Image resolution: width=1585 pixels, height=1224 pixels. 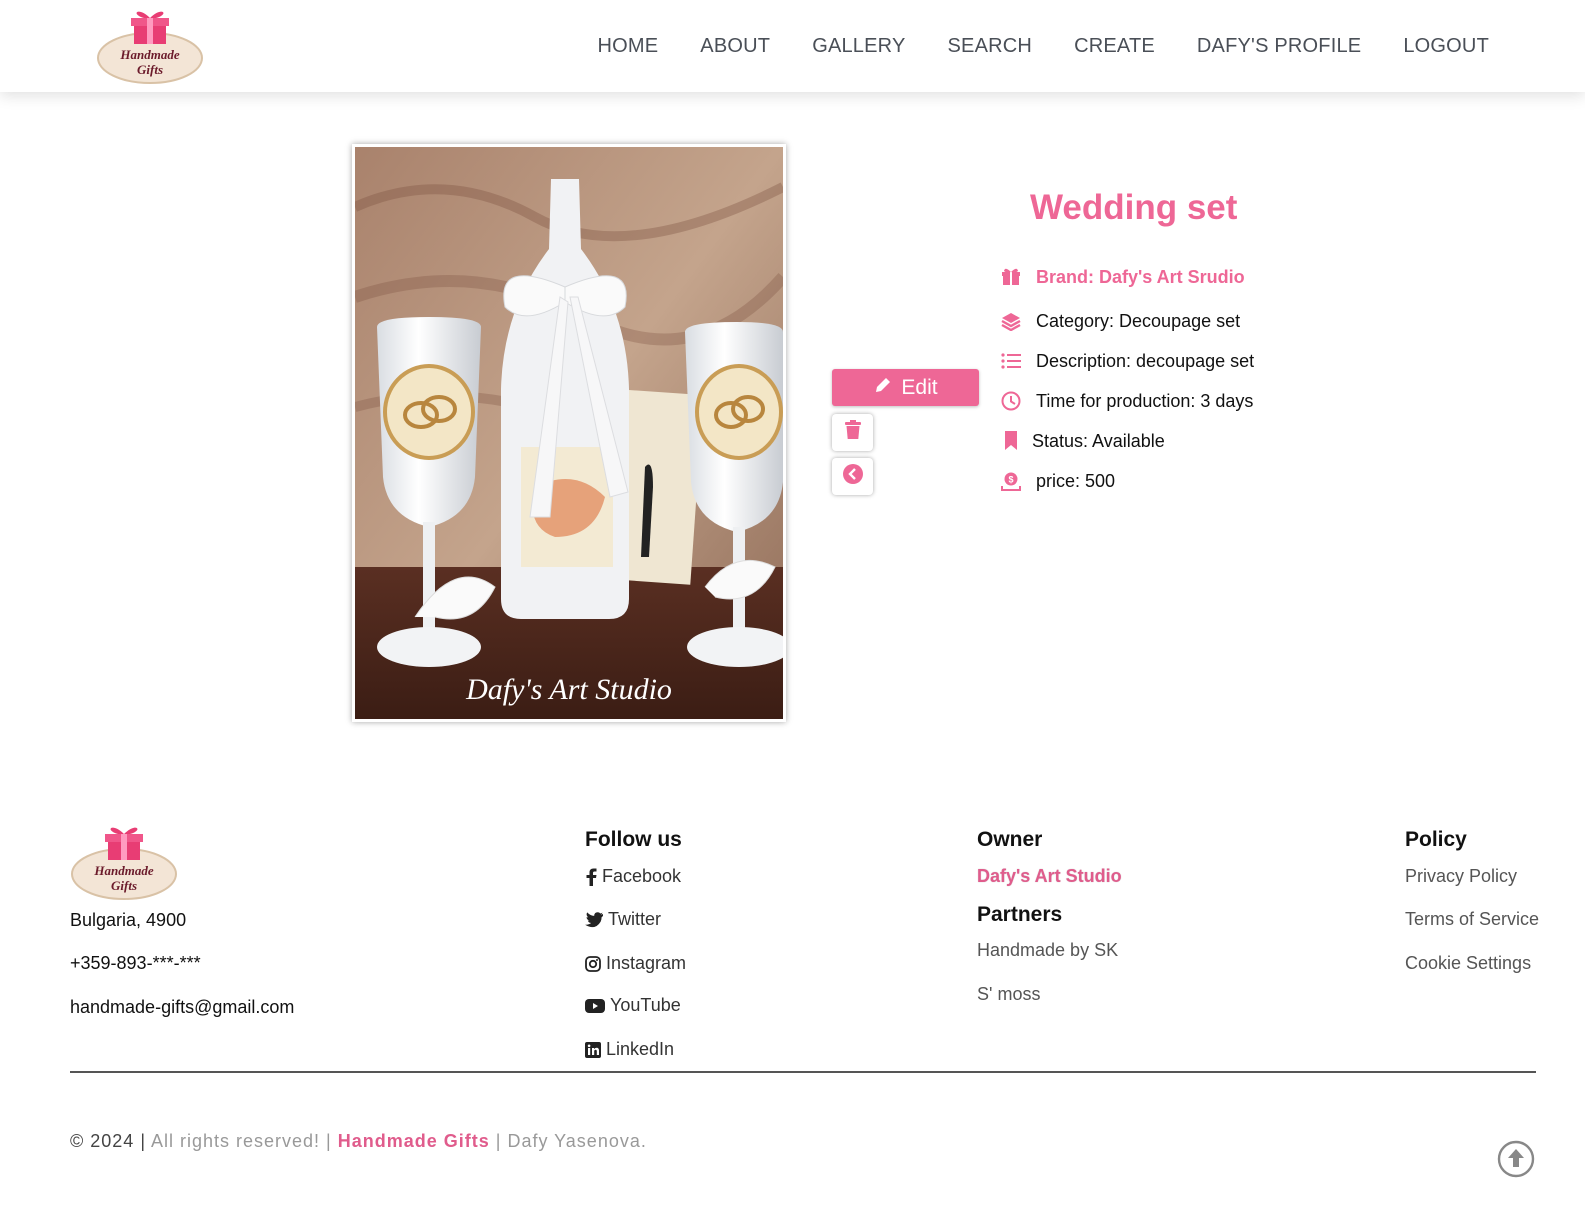 I want to click on product-price: $ price: 500, so click(x=1057, y=481).